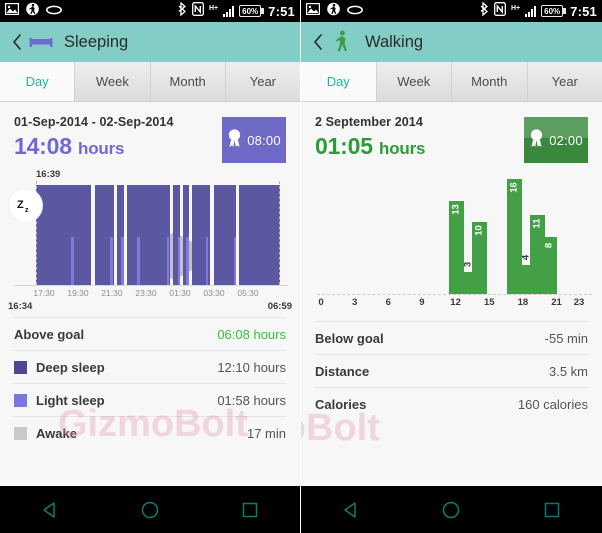 This screenshot has height=533, width=602. I want to click on image-icon, so click(313, 11).